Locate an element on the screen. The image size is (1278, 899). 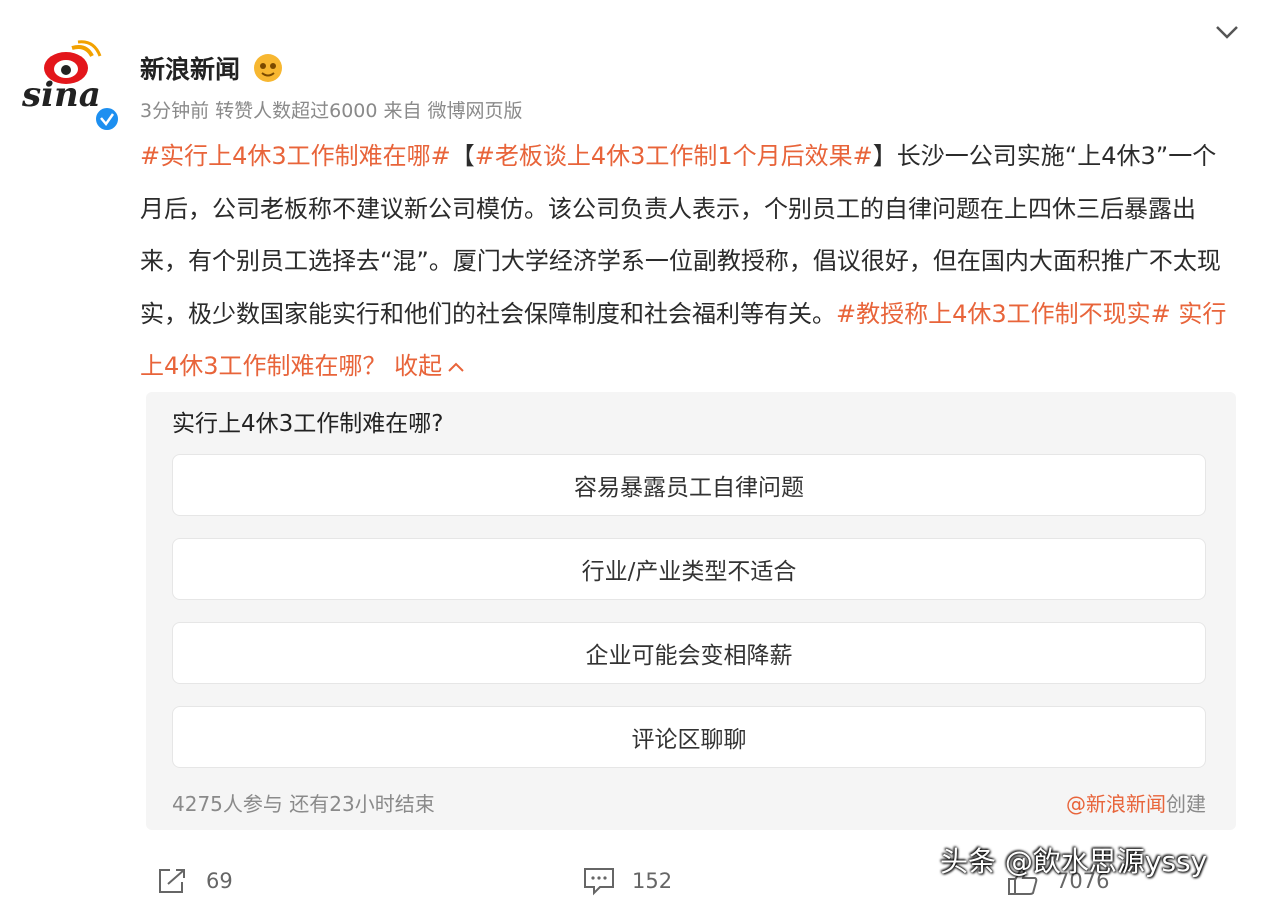
poll-question: 实行上4休3工作制难在哪? is located at coordinates (308, 424).